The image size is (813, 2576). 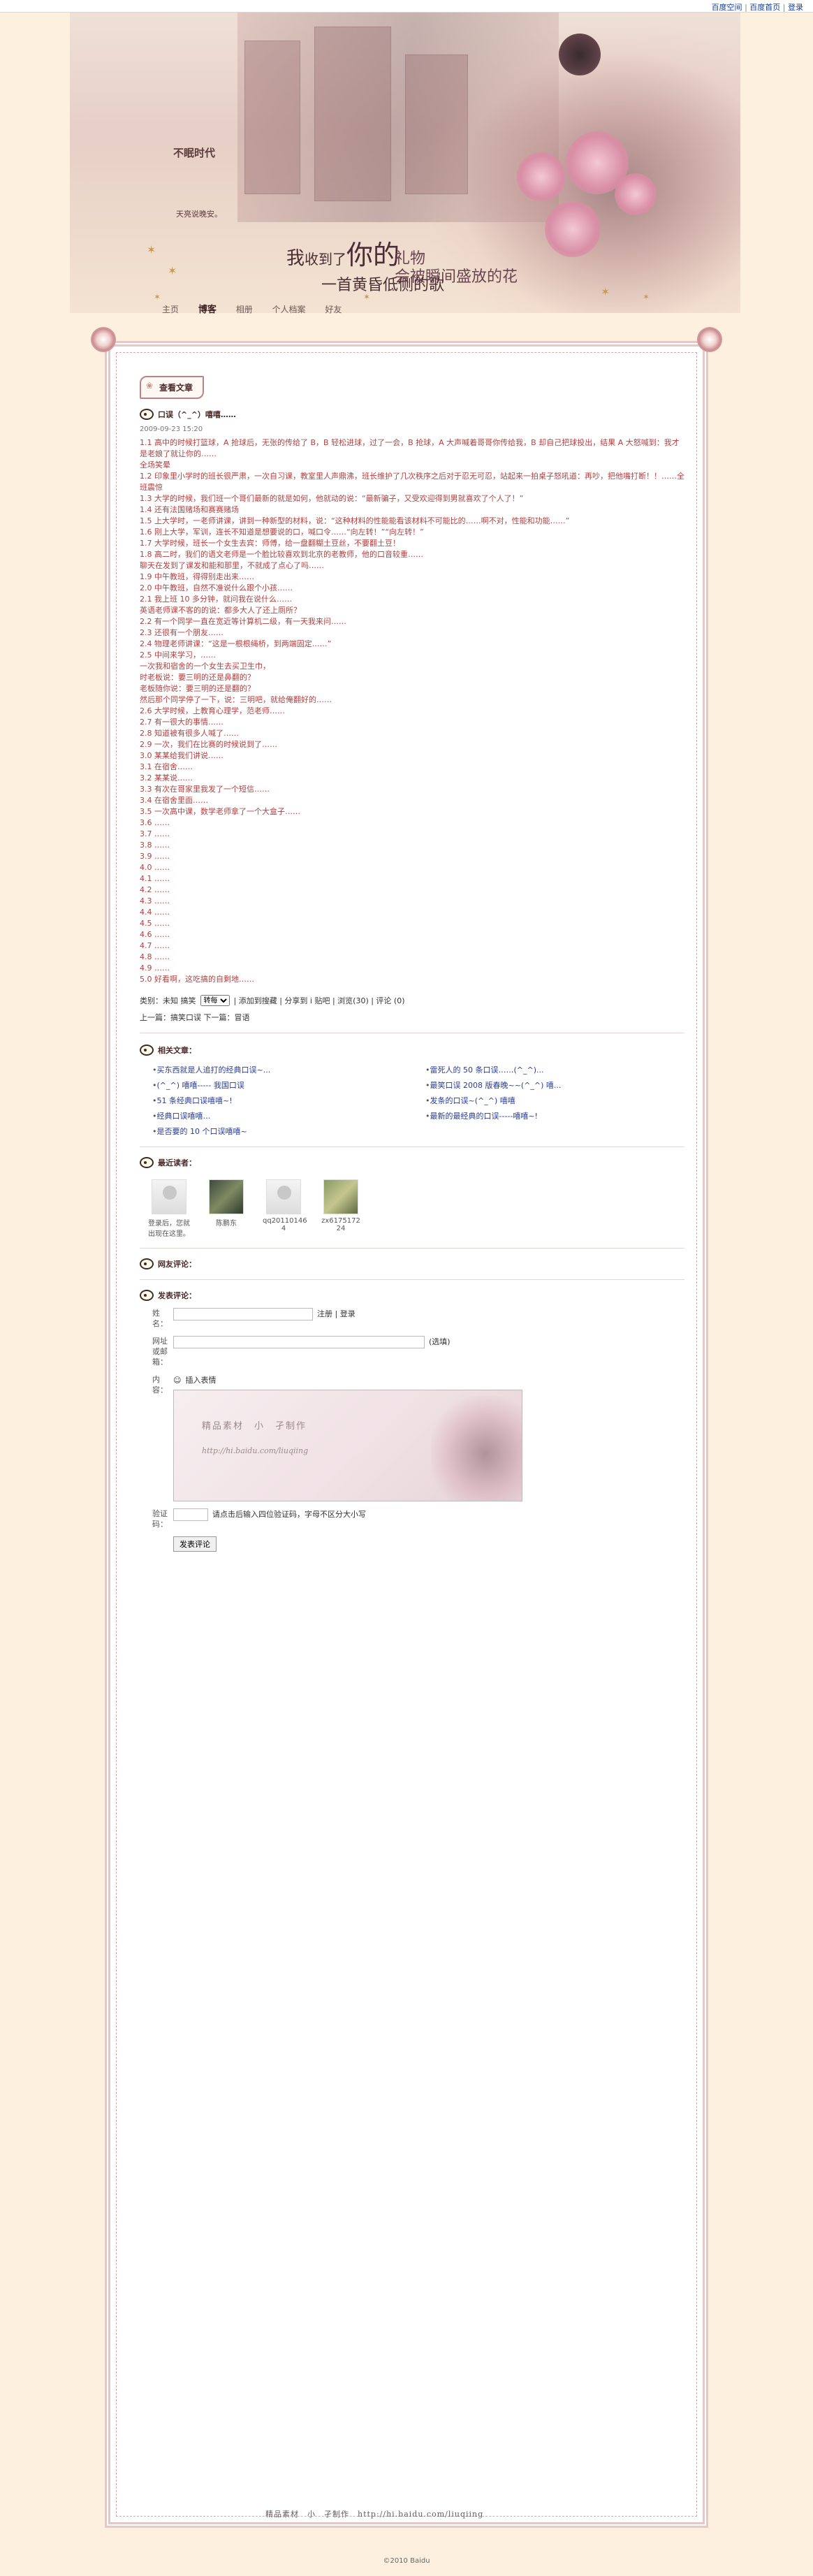 What do you see at coordinates (190, 1514) in the screenshot?
I see `captcha-field` at bounding box center [190, 1514].